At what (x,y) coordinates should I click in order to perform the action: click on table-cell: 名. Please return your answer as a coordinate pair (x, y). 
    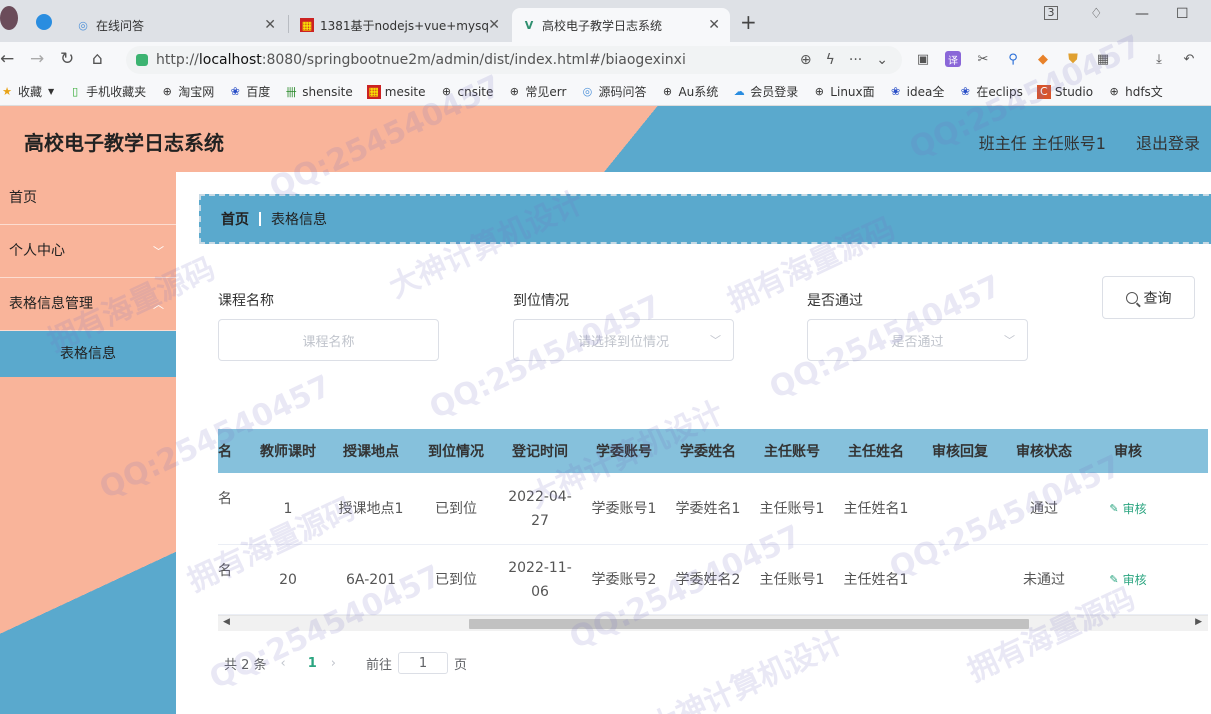
    Looking at the image, I should click on (233, 579).